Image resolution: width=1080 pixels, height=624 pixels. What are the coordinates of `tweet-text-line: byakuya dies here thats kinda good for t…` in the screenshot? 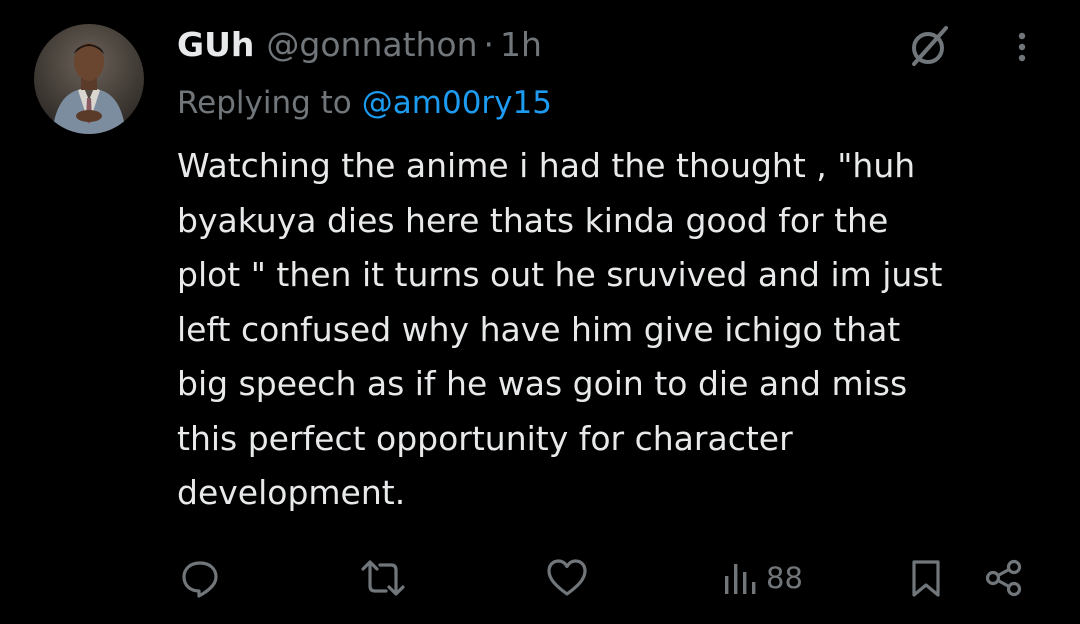 It's located at (533, 220).